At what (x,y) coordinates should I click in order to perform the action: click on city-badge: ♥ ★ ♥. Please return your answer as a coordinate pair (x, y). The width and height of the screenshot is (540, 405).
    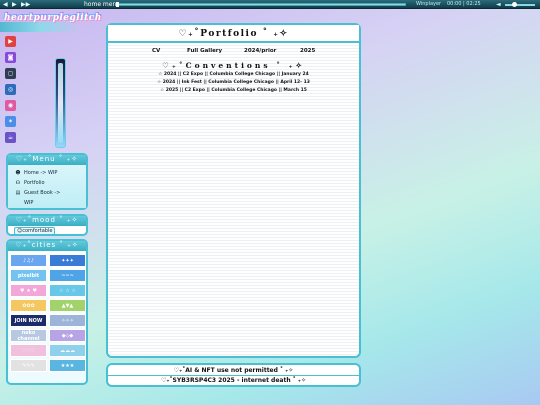
    Looking at the image, I should click on (28, 290).